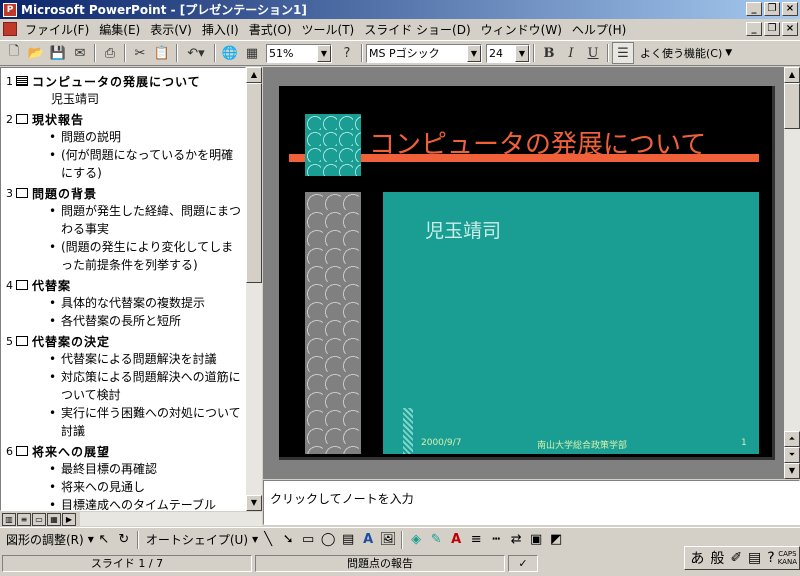  I want to click on outline-bullet: • 問題が発生した経緯、問題にまつわる事実, so click(123, 220).